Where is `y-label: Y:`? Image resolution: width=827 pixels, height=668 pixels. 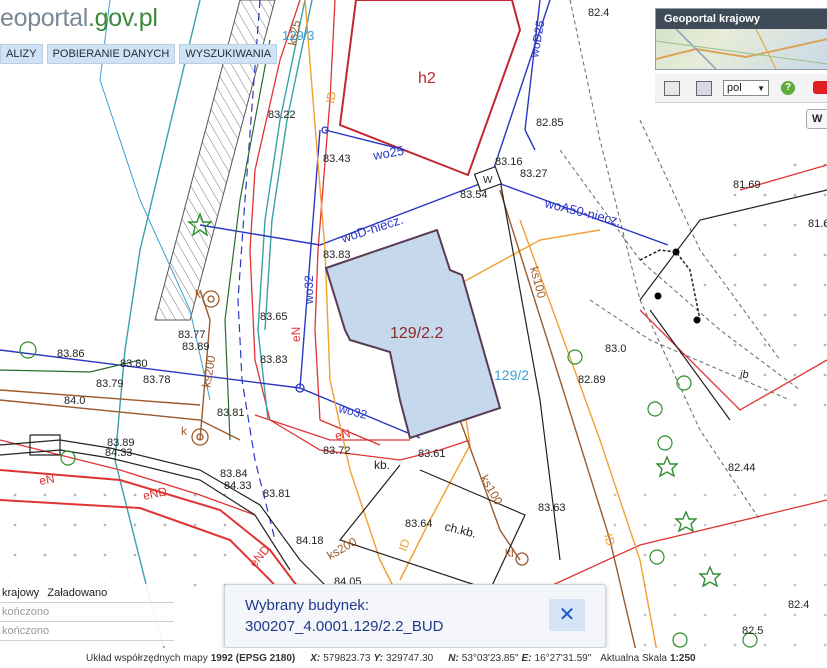
y-label: Y: is located at coordinates (378, 658).